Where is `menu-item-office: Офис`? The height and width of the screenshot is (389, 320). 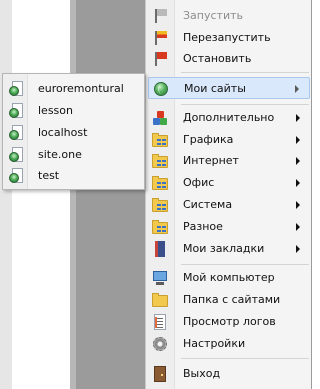 menu-item-office: Офис is located at coordinates (229, 183).